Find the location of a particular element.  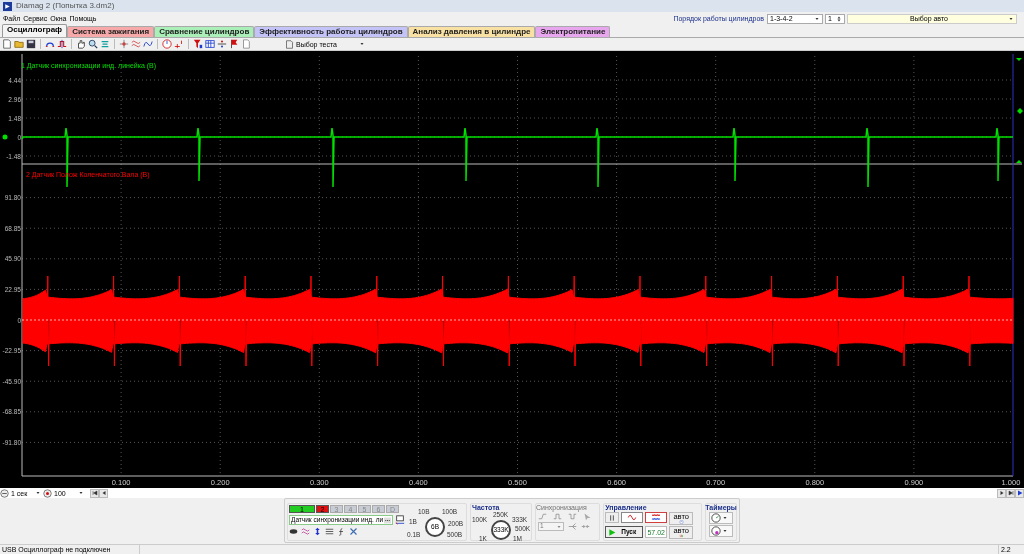

multi-wave-button is located at coordinates (656, 517).